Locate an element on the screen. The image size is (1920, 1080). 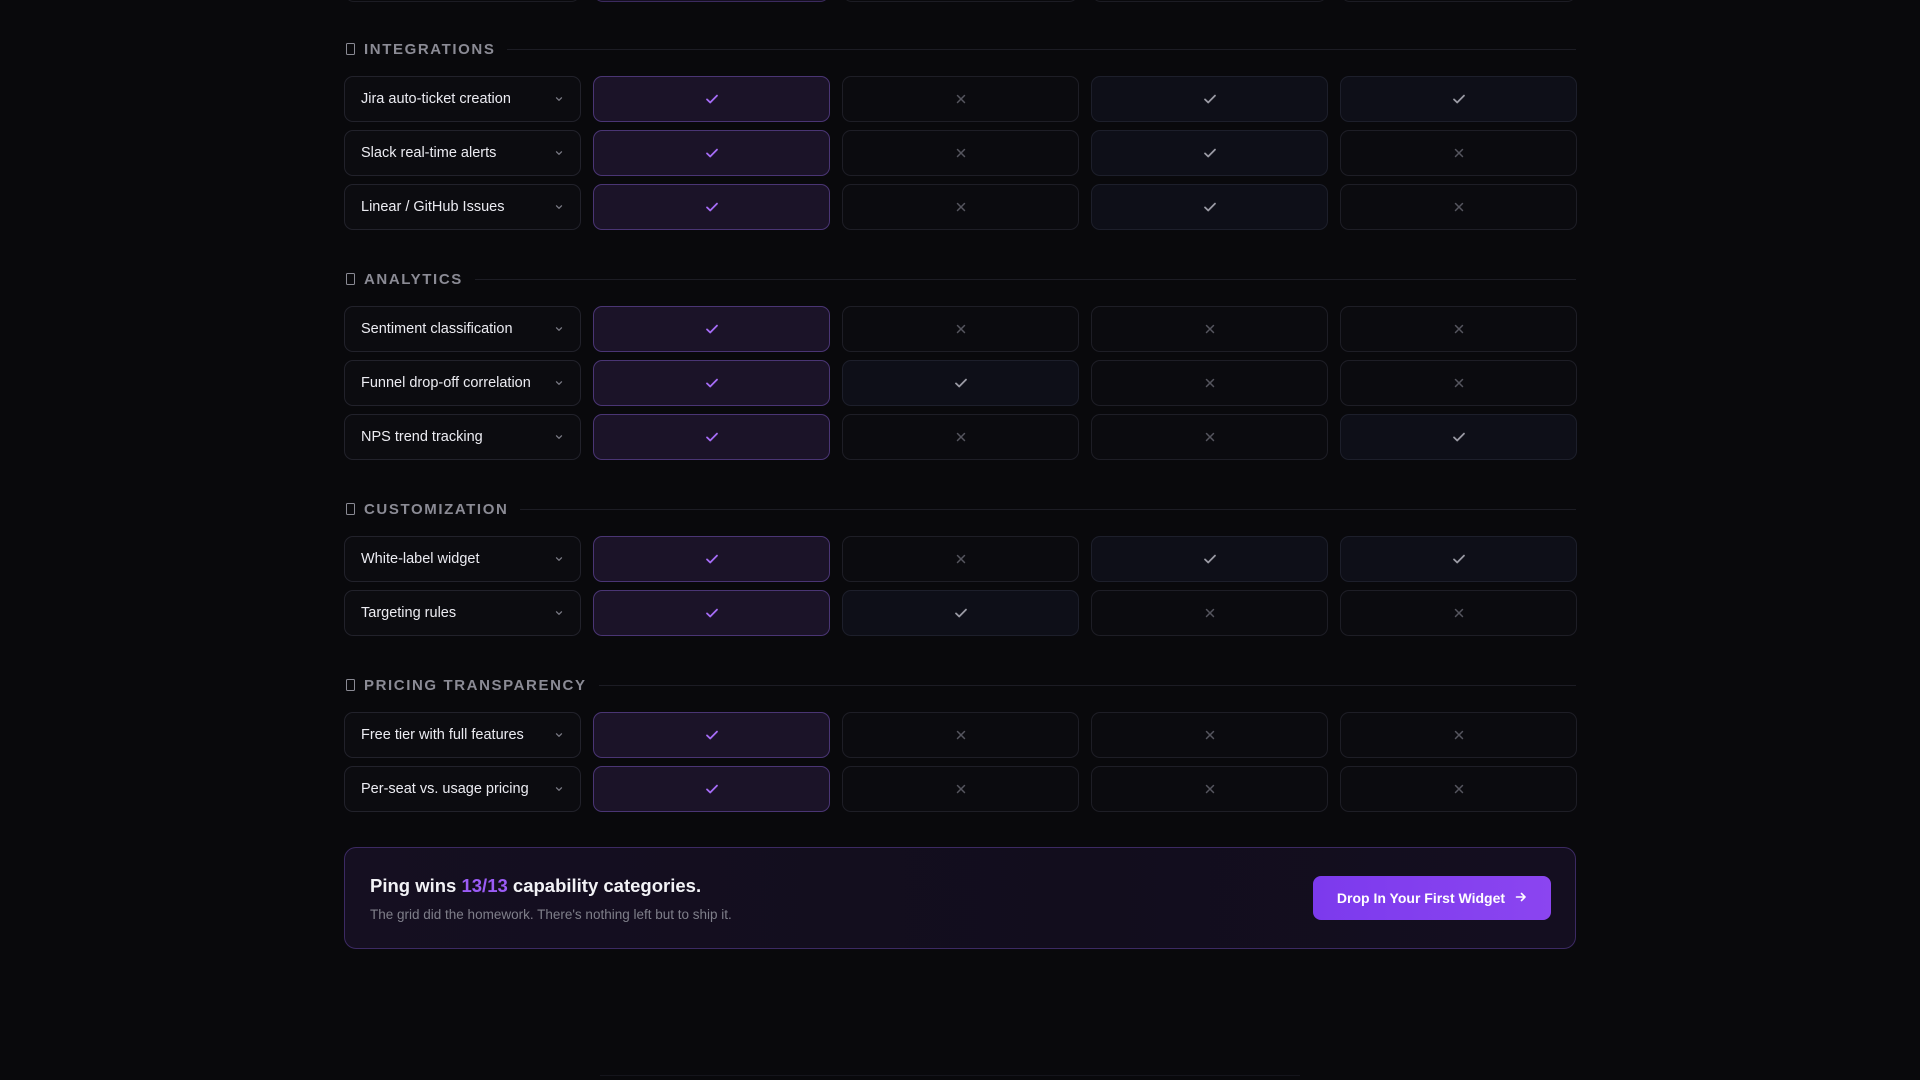
feature-label: Linear / GitHub Issues is located at coordinates (433, 207).